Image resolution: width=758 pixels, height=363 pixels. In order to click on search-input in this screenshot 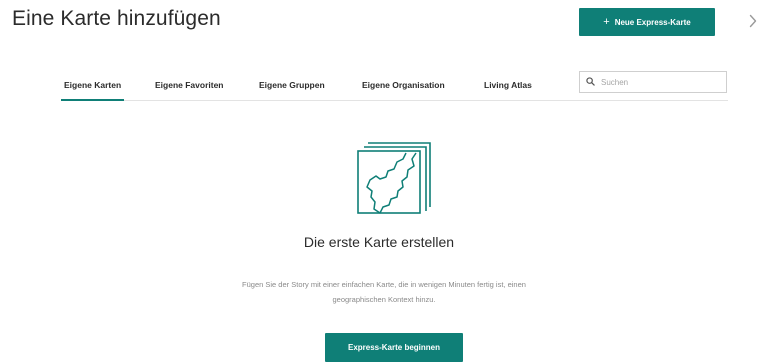, I will do `click(656, 82)`.